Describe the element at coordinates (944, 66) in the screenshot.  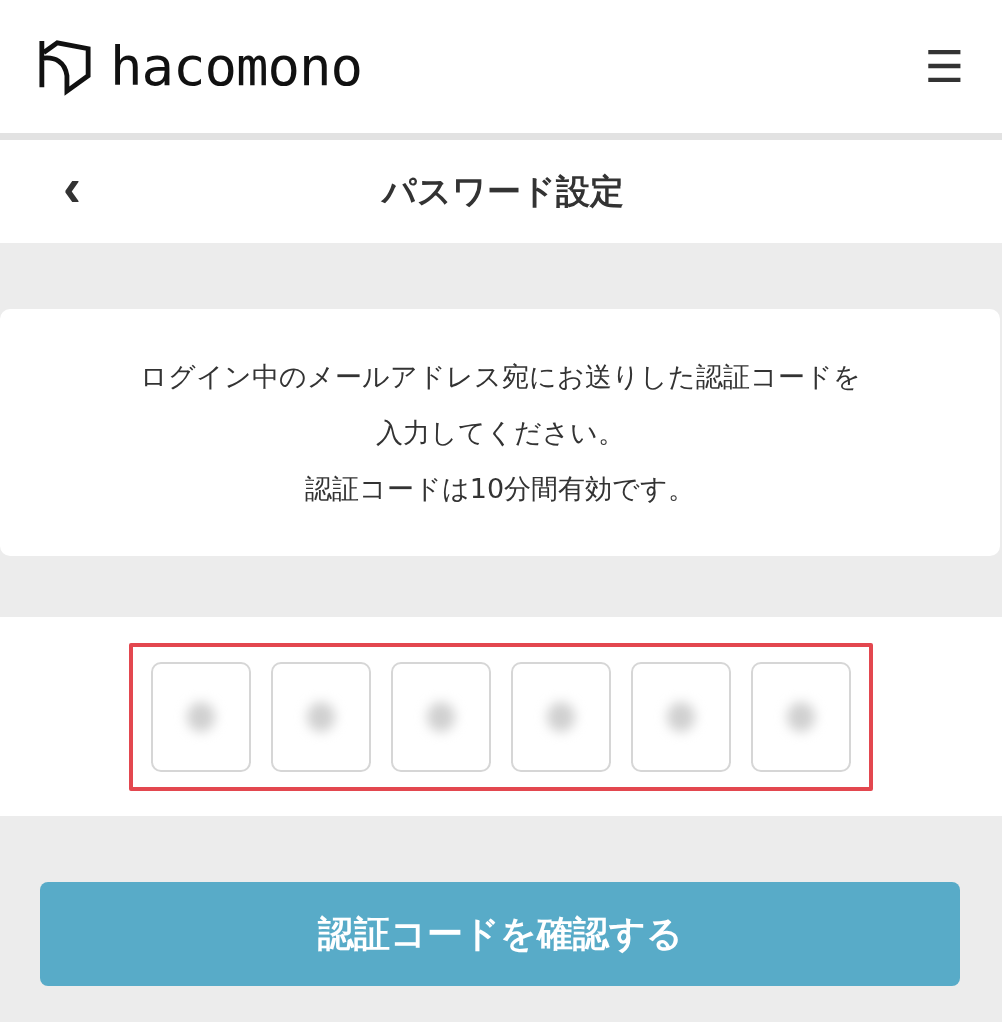
I see `menu-button: ☰` at that location.